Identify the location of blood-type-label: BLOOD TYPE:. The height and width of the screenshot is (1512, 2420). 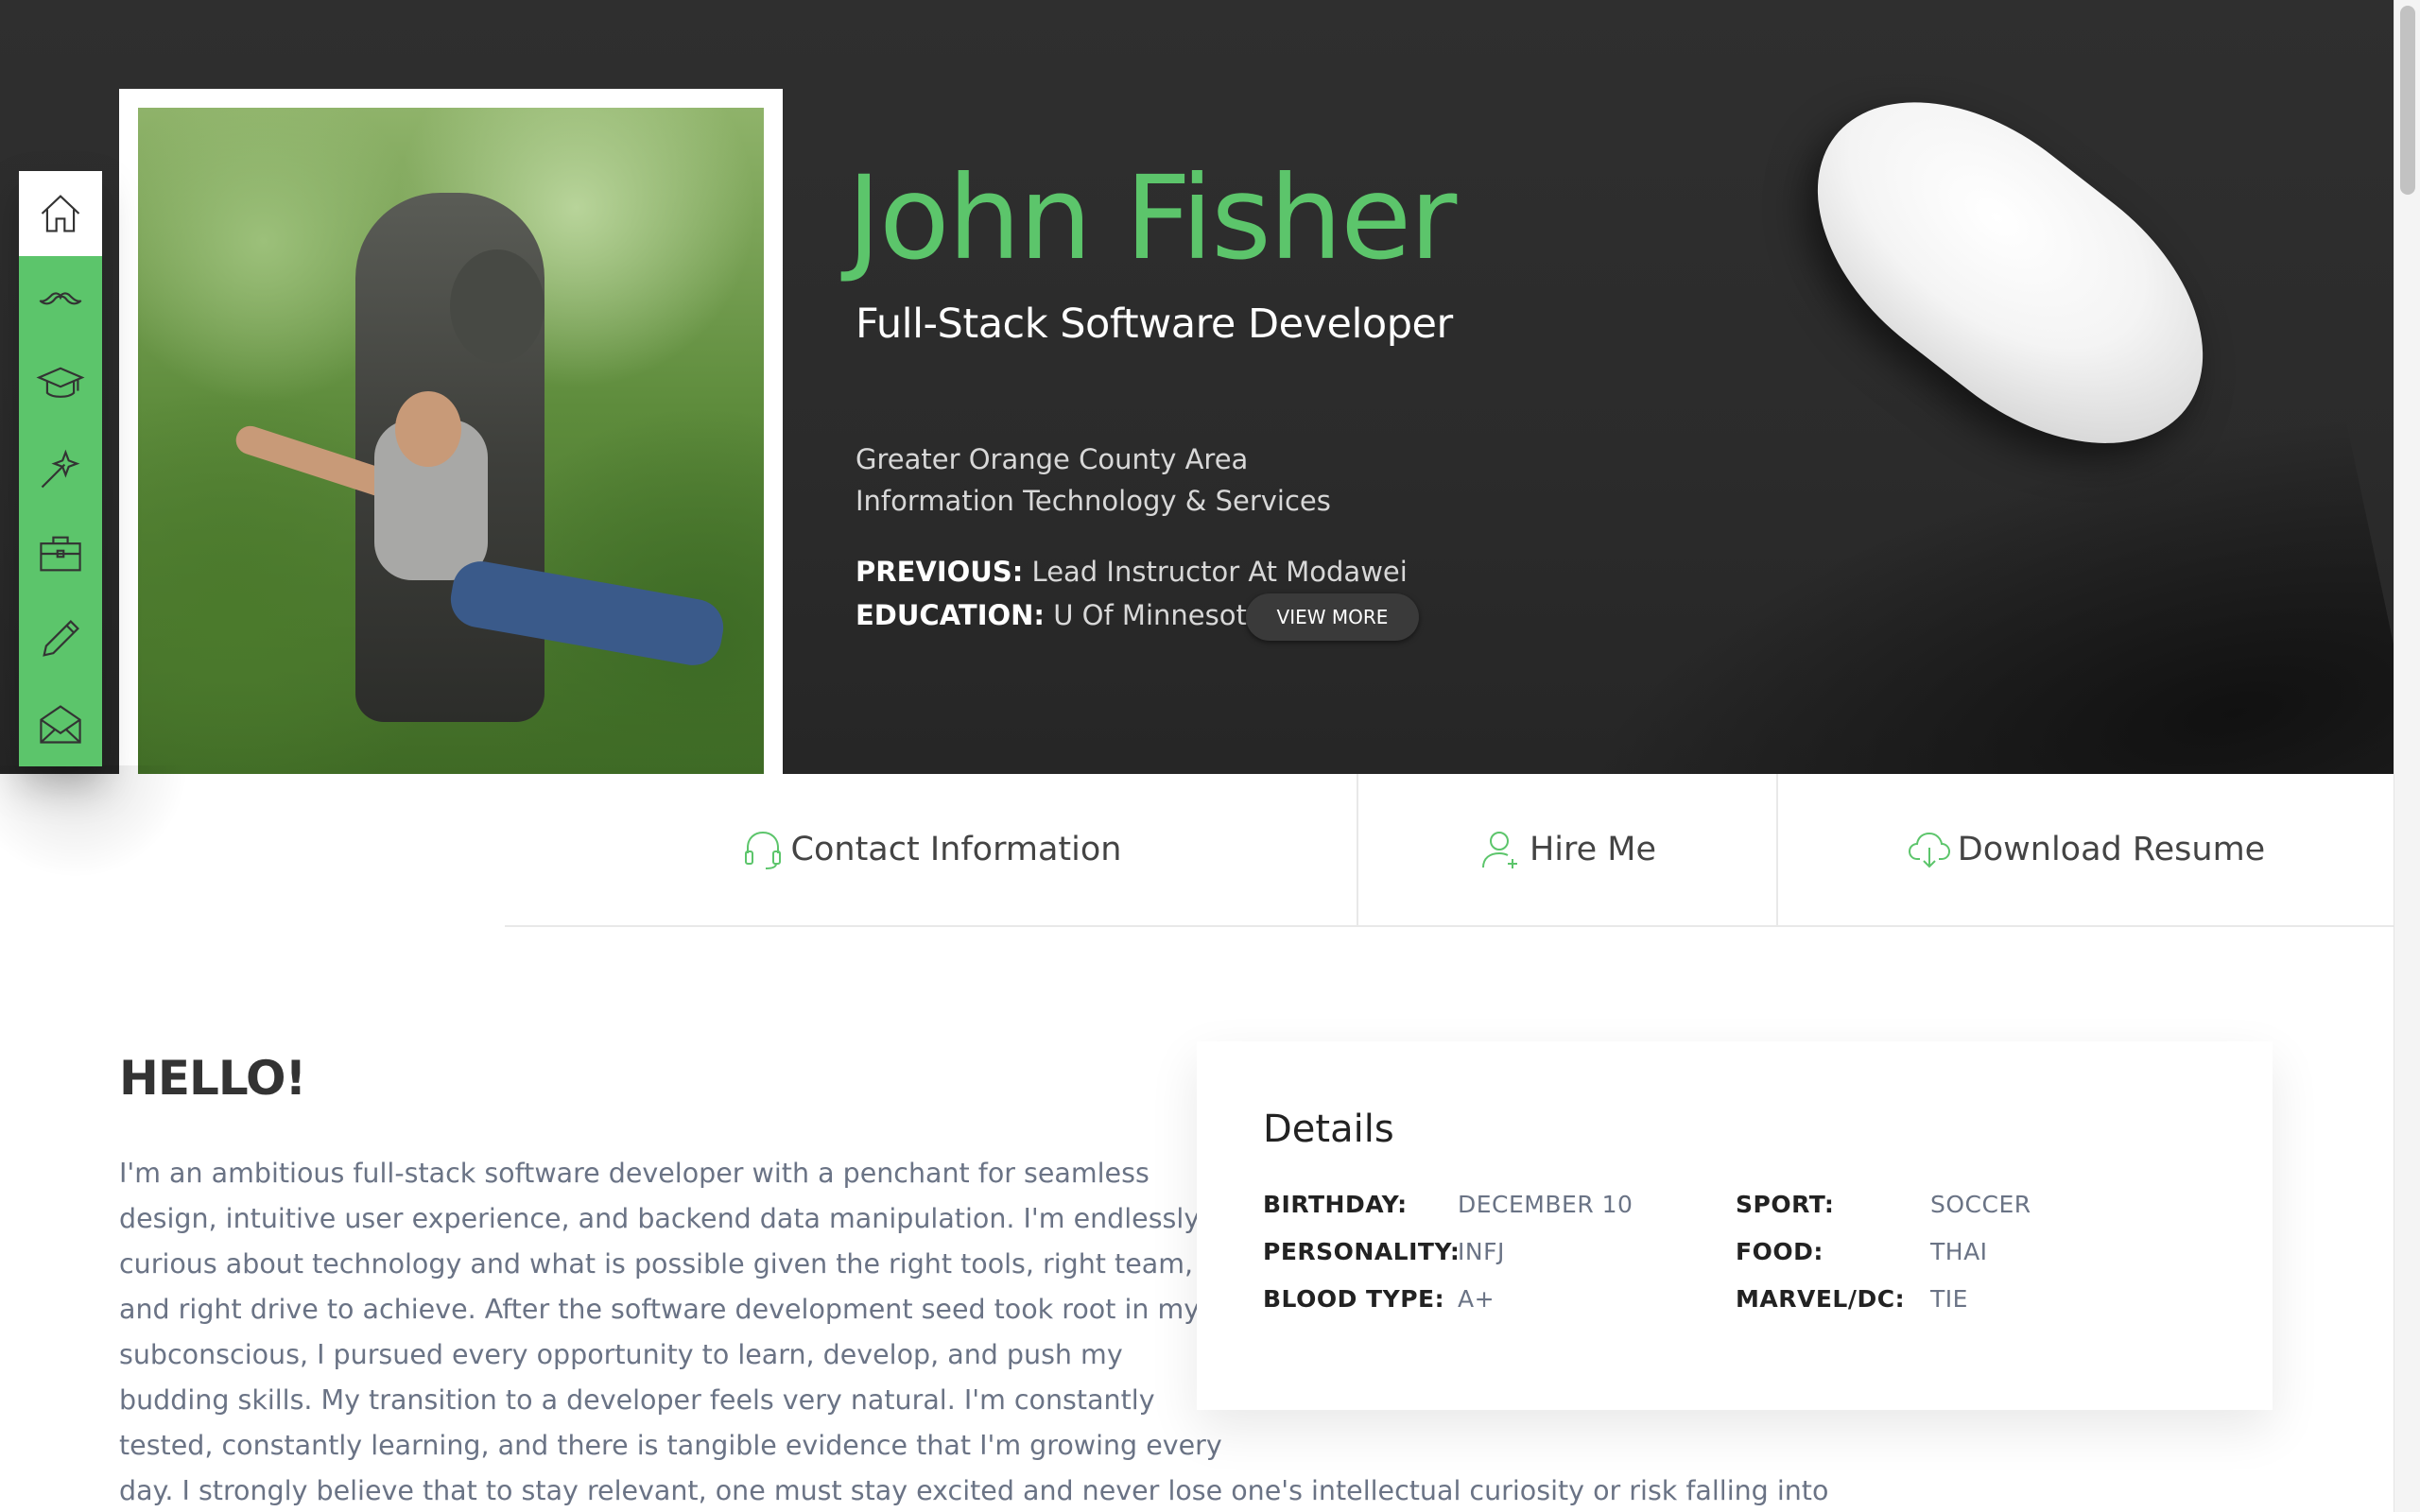
(1354, 1299).